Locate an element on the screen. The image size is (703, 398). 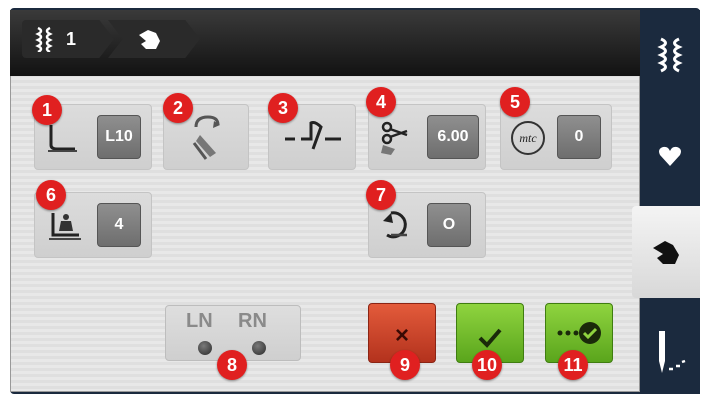
needle-left-indicator is located at coordinates (205, 348).